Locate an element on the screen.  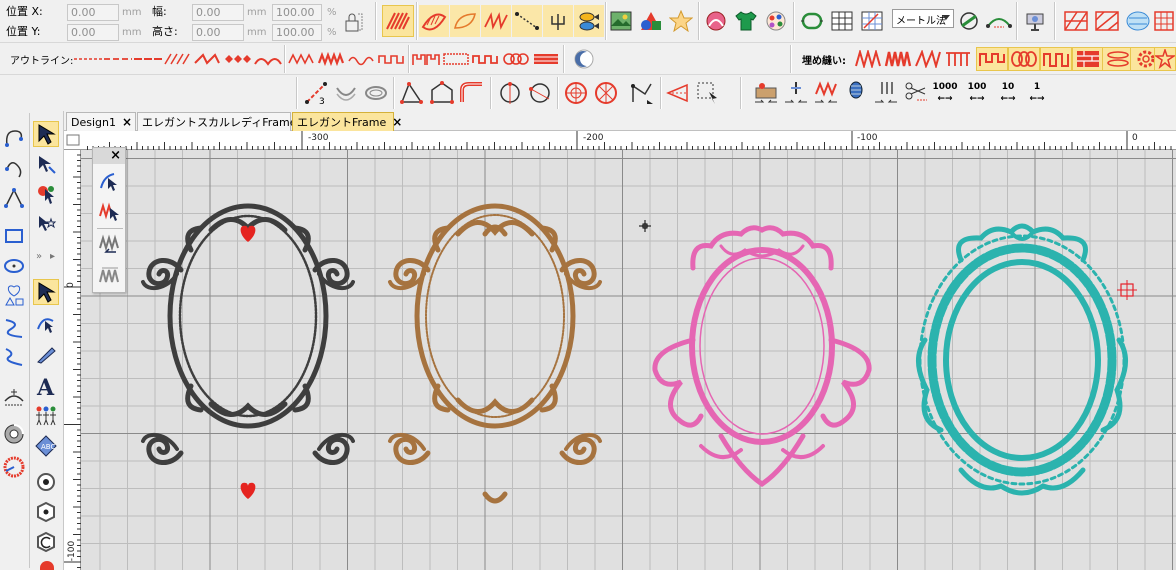
outline-dashed-icon is located at coordinates (88, 59).